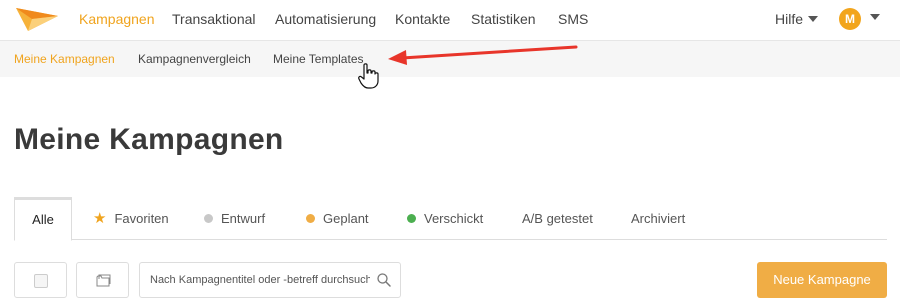 Image resolution: width=900 pixels, height=303 pixels. Describe the element at coordinates (194, 59) in the screenshot. I see `subnav-kampagnenvergleich: Kampagnenvergleich` at that location.